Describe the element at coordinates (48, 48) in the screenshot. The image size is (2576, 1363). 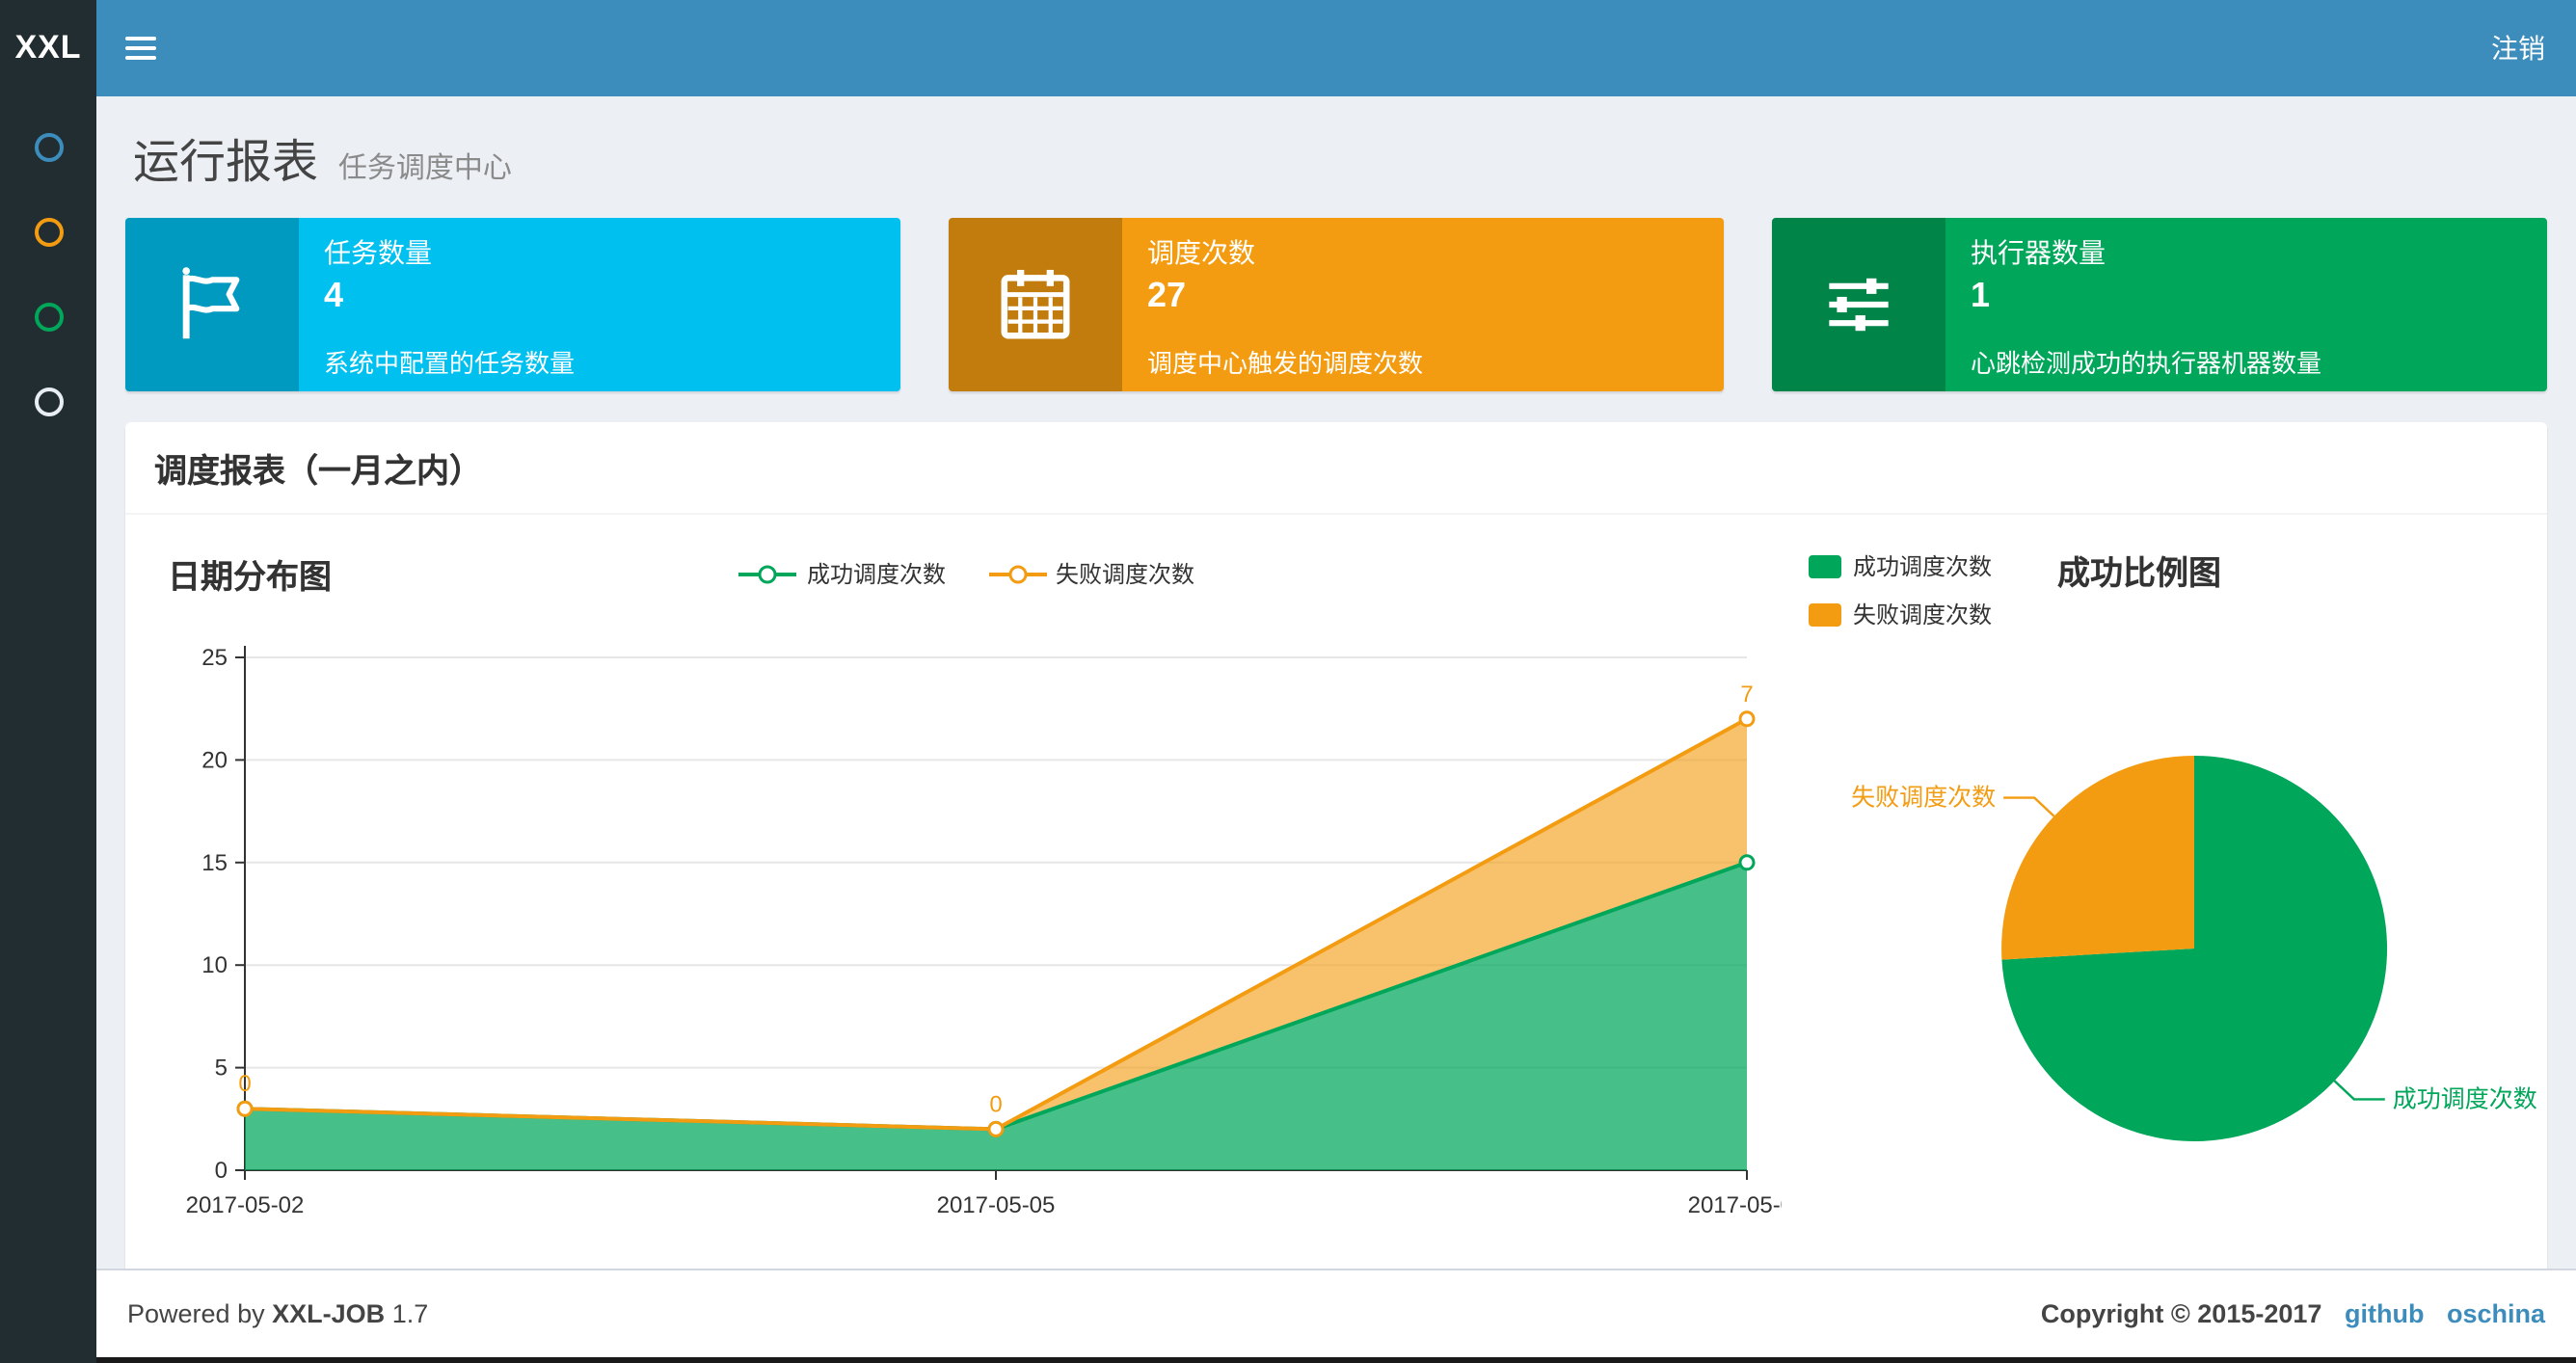
I see `app-logo: XXL` at that location.